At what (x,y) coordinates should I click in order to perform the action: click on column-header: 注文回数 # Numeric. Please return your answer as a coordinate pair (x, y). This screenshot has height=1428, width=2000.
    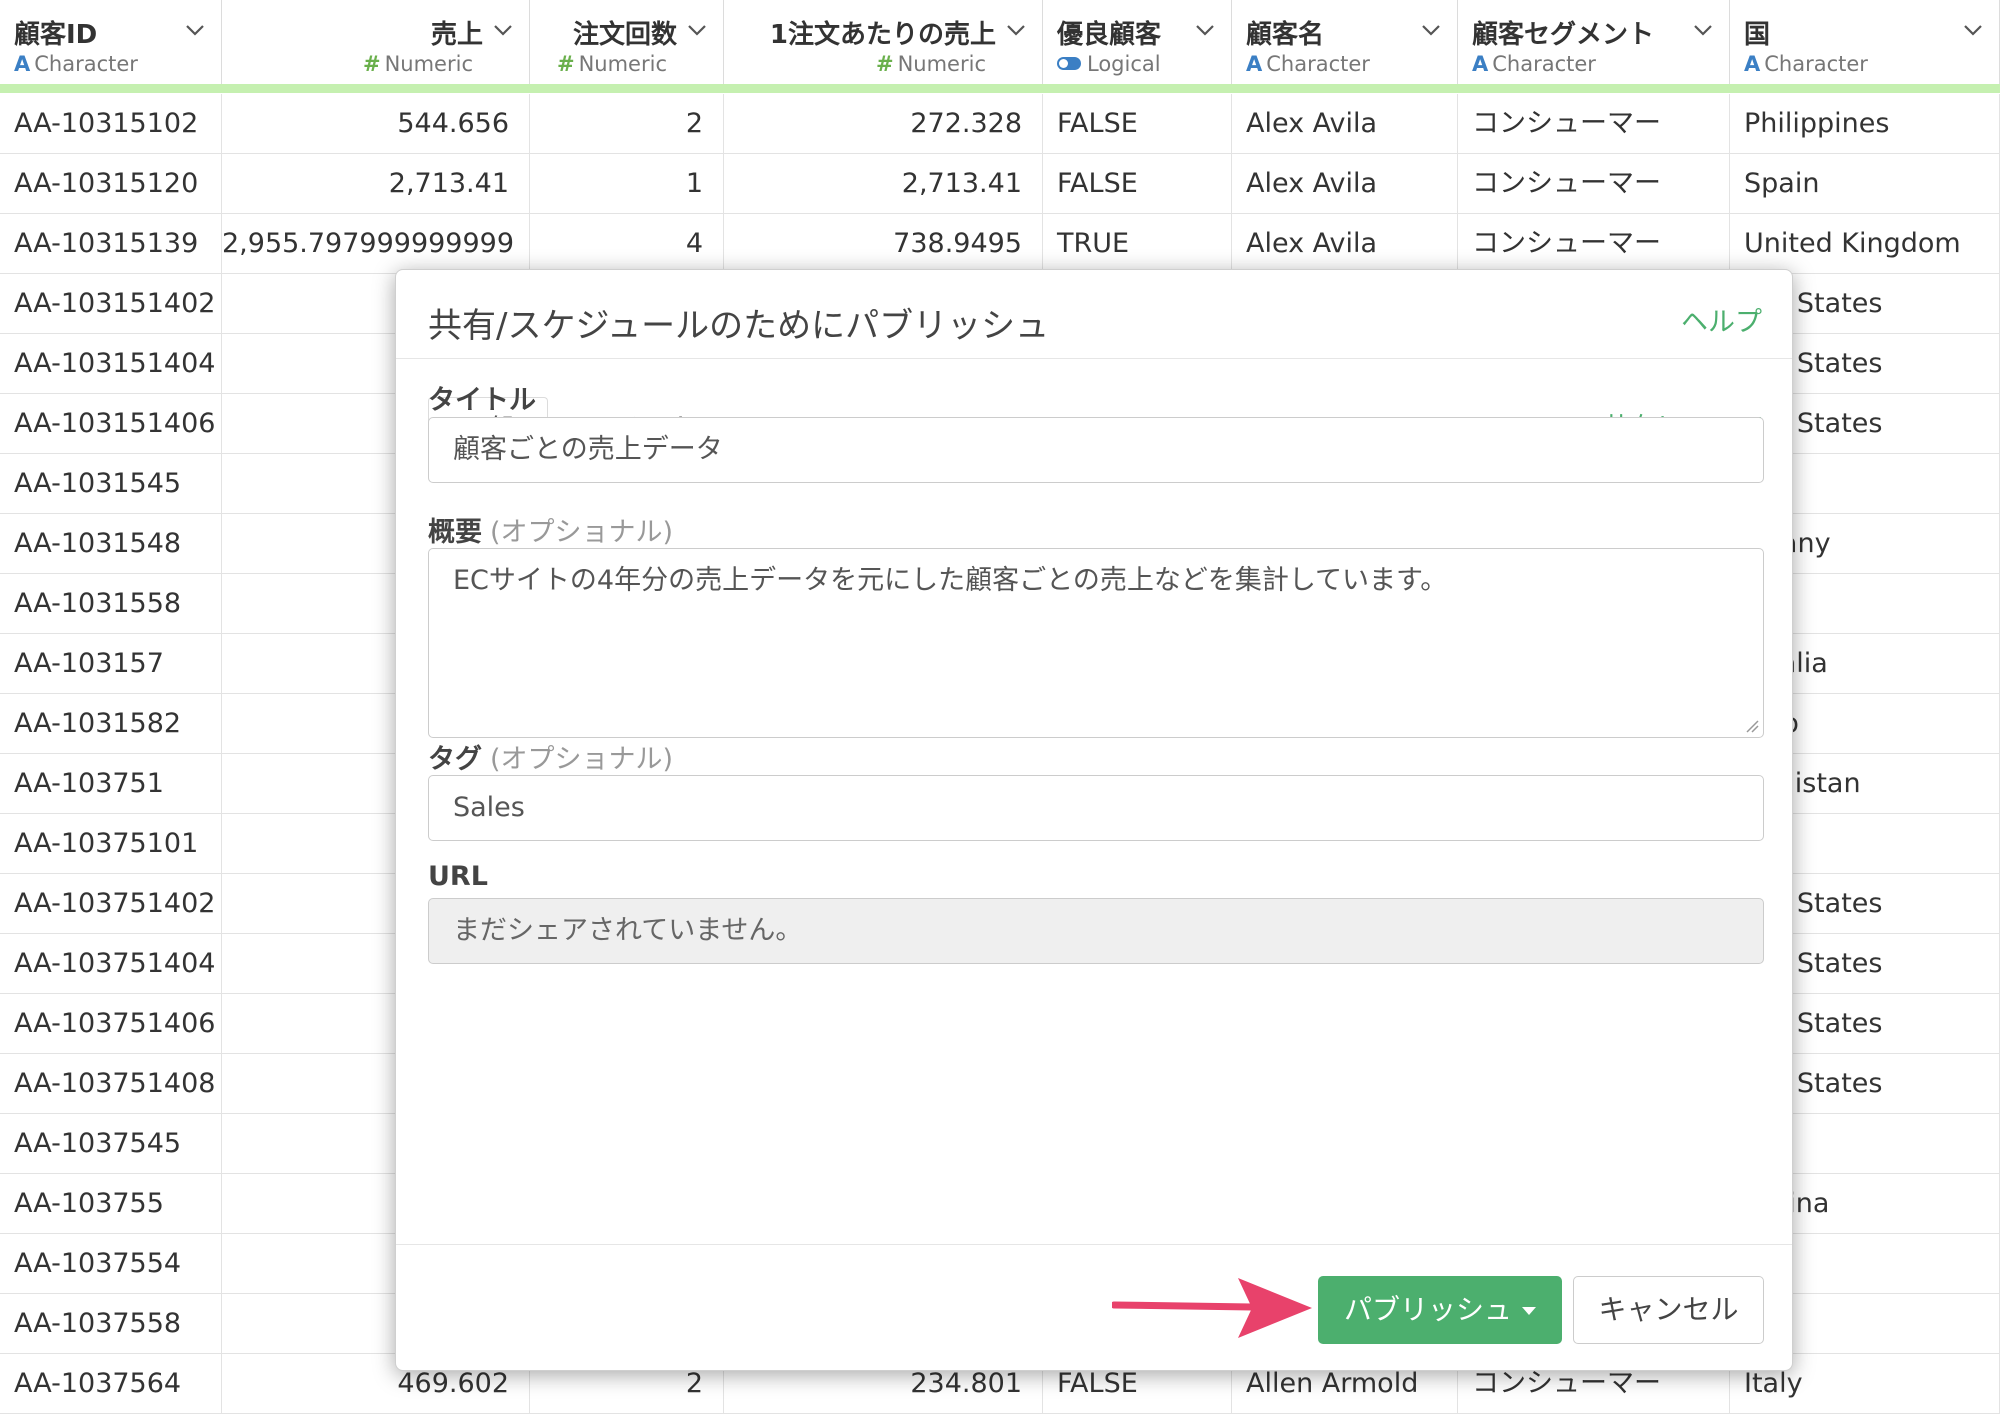
    Looking at the image, I should click on (627, 42).